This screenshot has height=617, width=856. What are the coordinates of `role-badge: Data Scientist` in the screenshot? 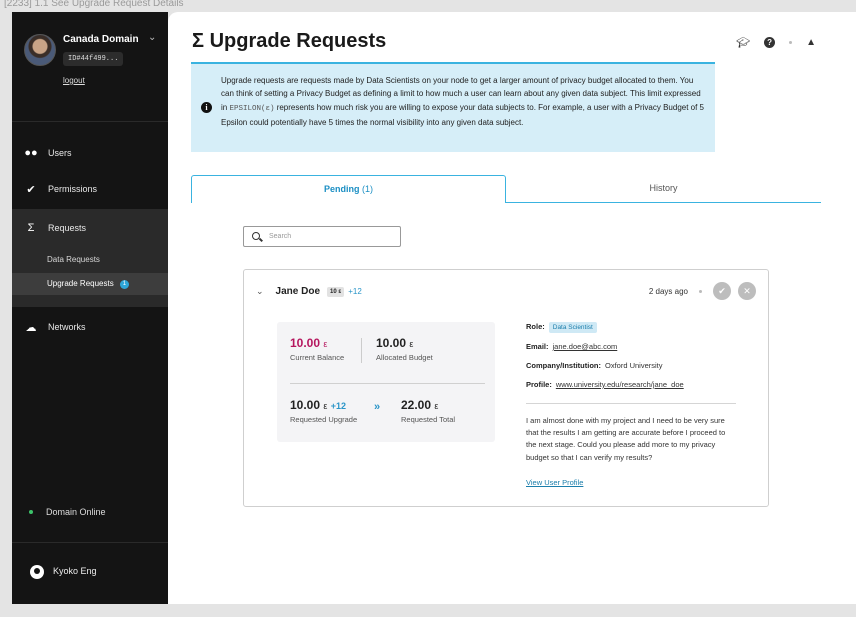 It's located at (572, 327).